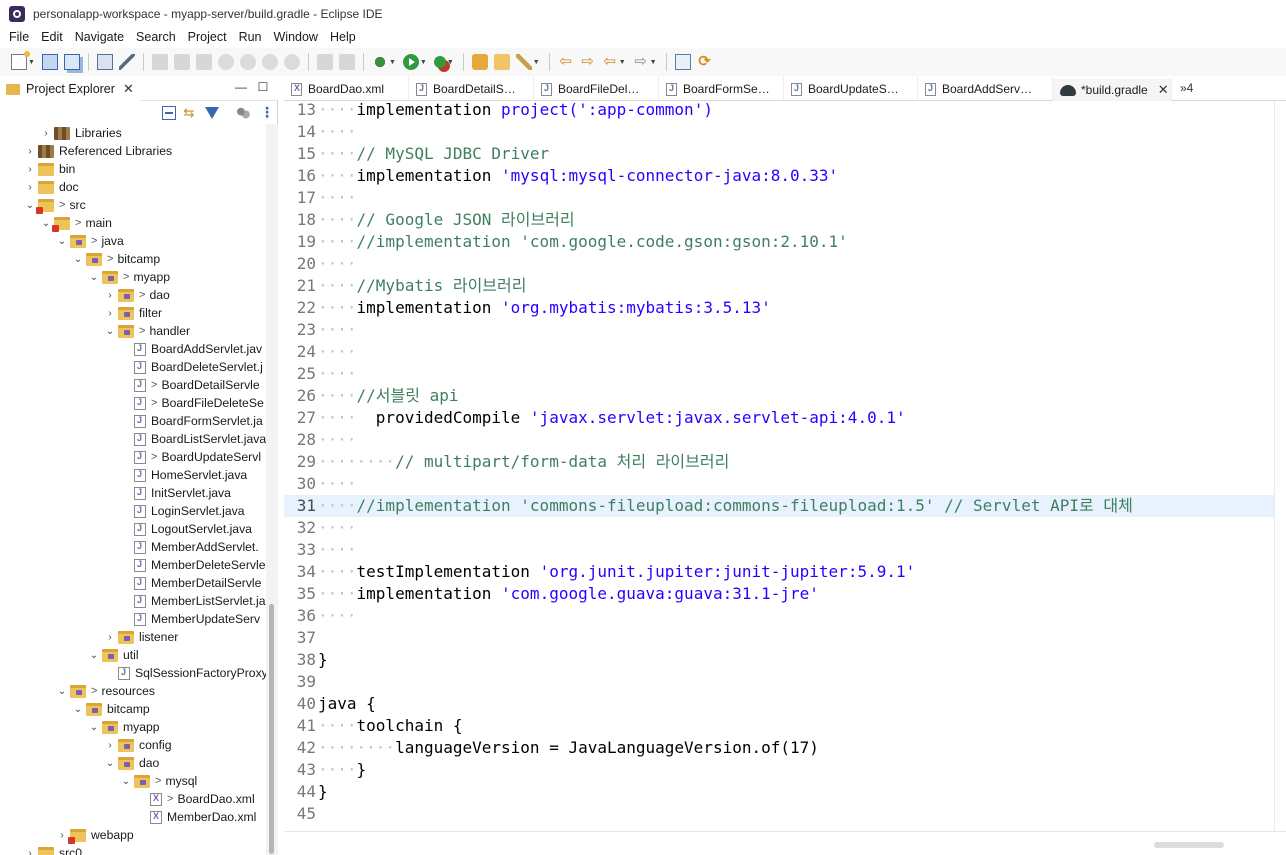  I want to click on tree-item: ⌄ > java, so click(90, 241).